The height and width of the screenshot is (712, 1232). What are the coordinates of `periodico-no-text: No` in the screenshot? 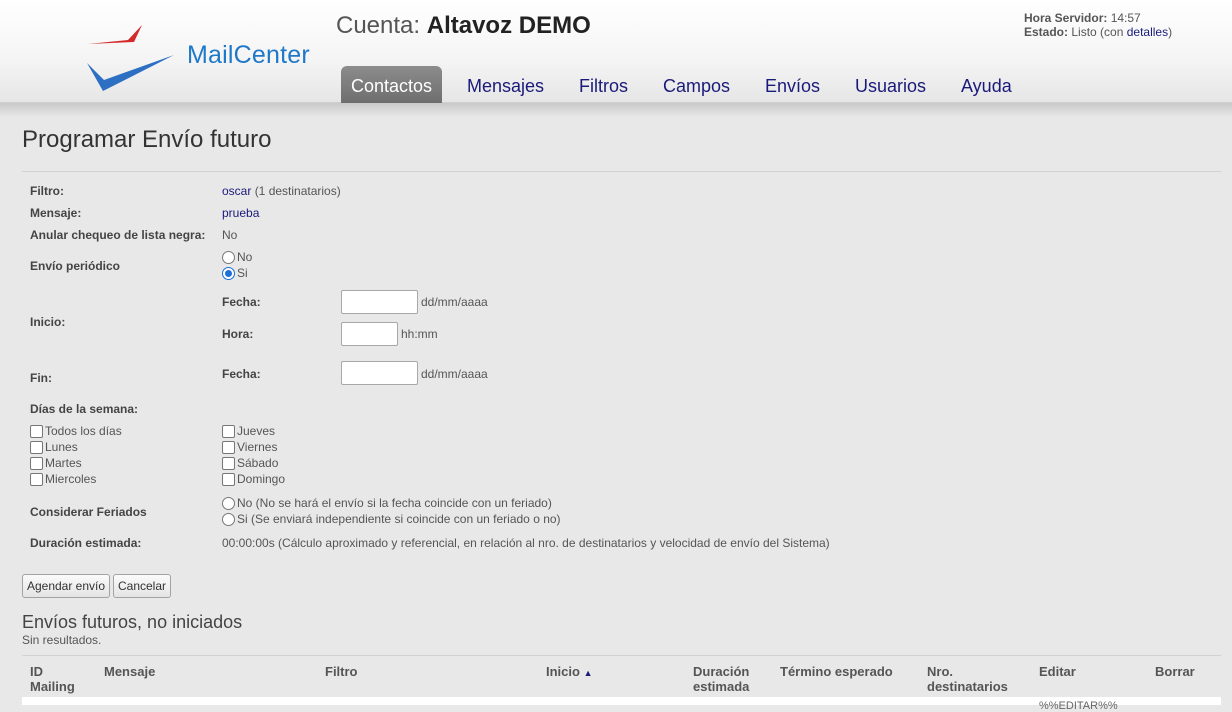 It's located at (245, 257).